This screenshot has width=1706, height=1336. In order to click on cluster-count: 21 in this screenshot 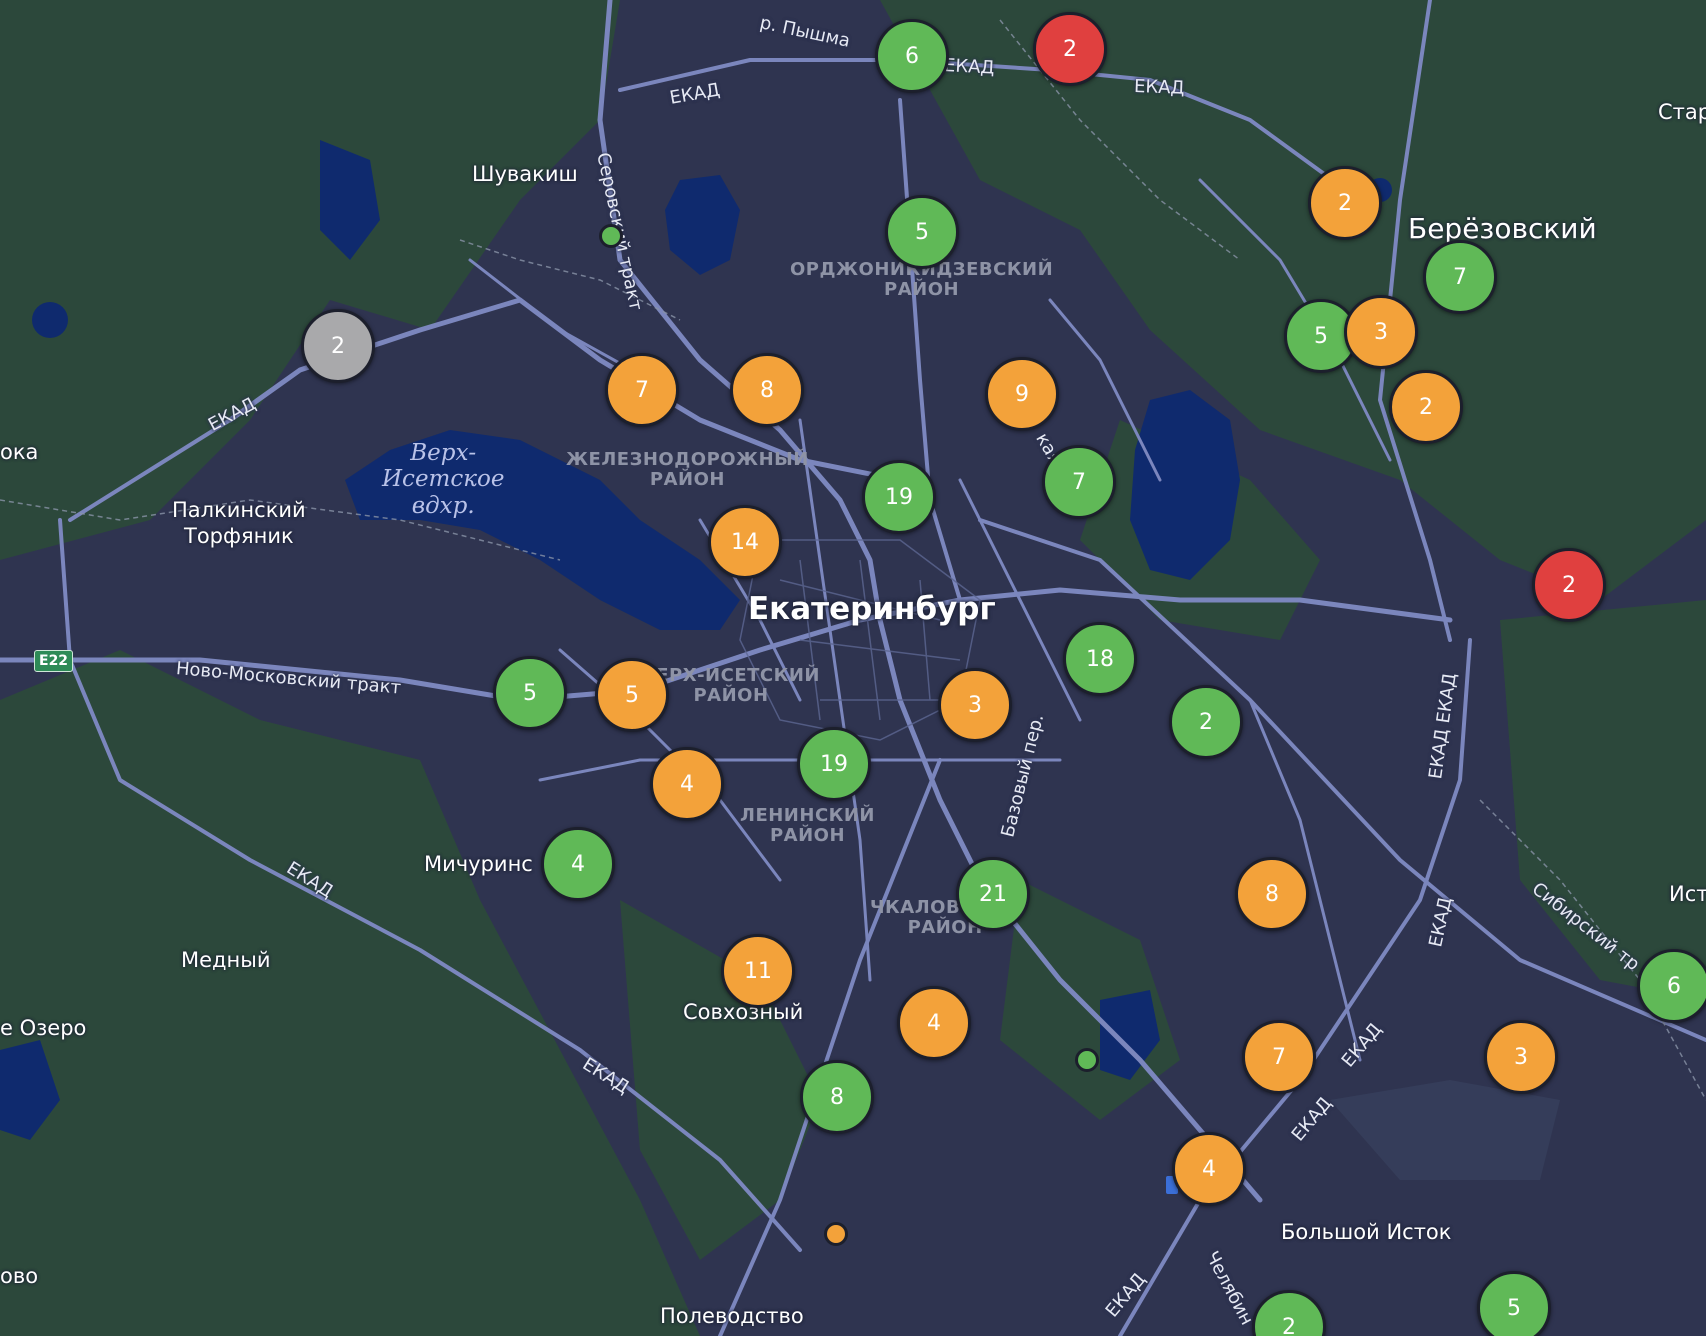, I will do `click(993, 894)`.